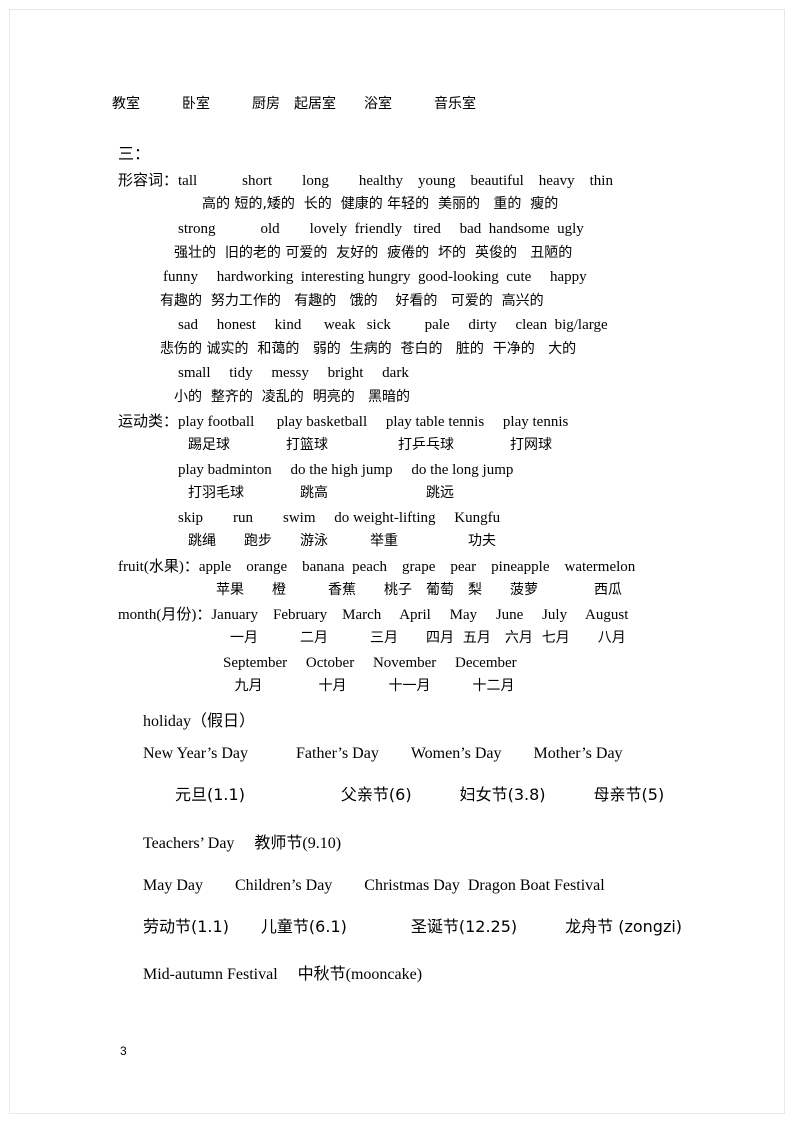 The height and width of the screenshot is (1123, 794). What do you see at coordinates (347, 349) in the screenshot?
I see `adjectives-row-4-chinese: 悲伤的 诚实的 和蔼的 弱的 生病的 苍白的 脏的 干净的 大的` at bounding box center [347, 349].